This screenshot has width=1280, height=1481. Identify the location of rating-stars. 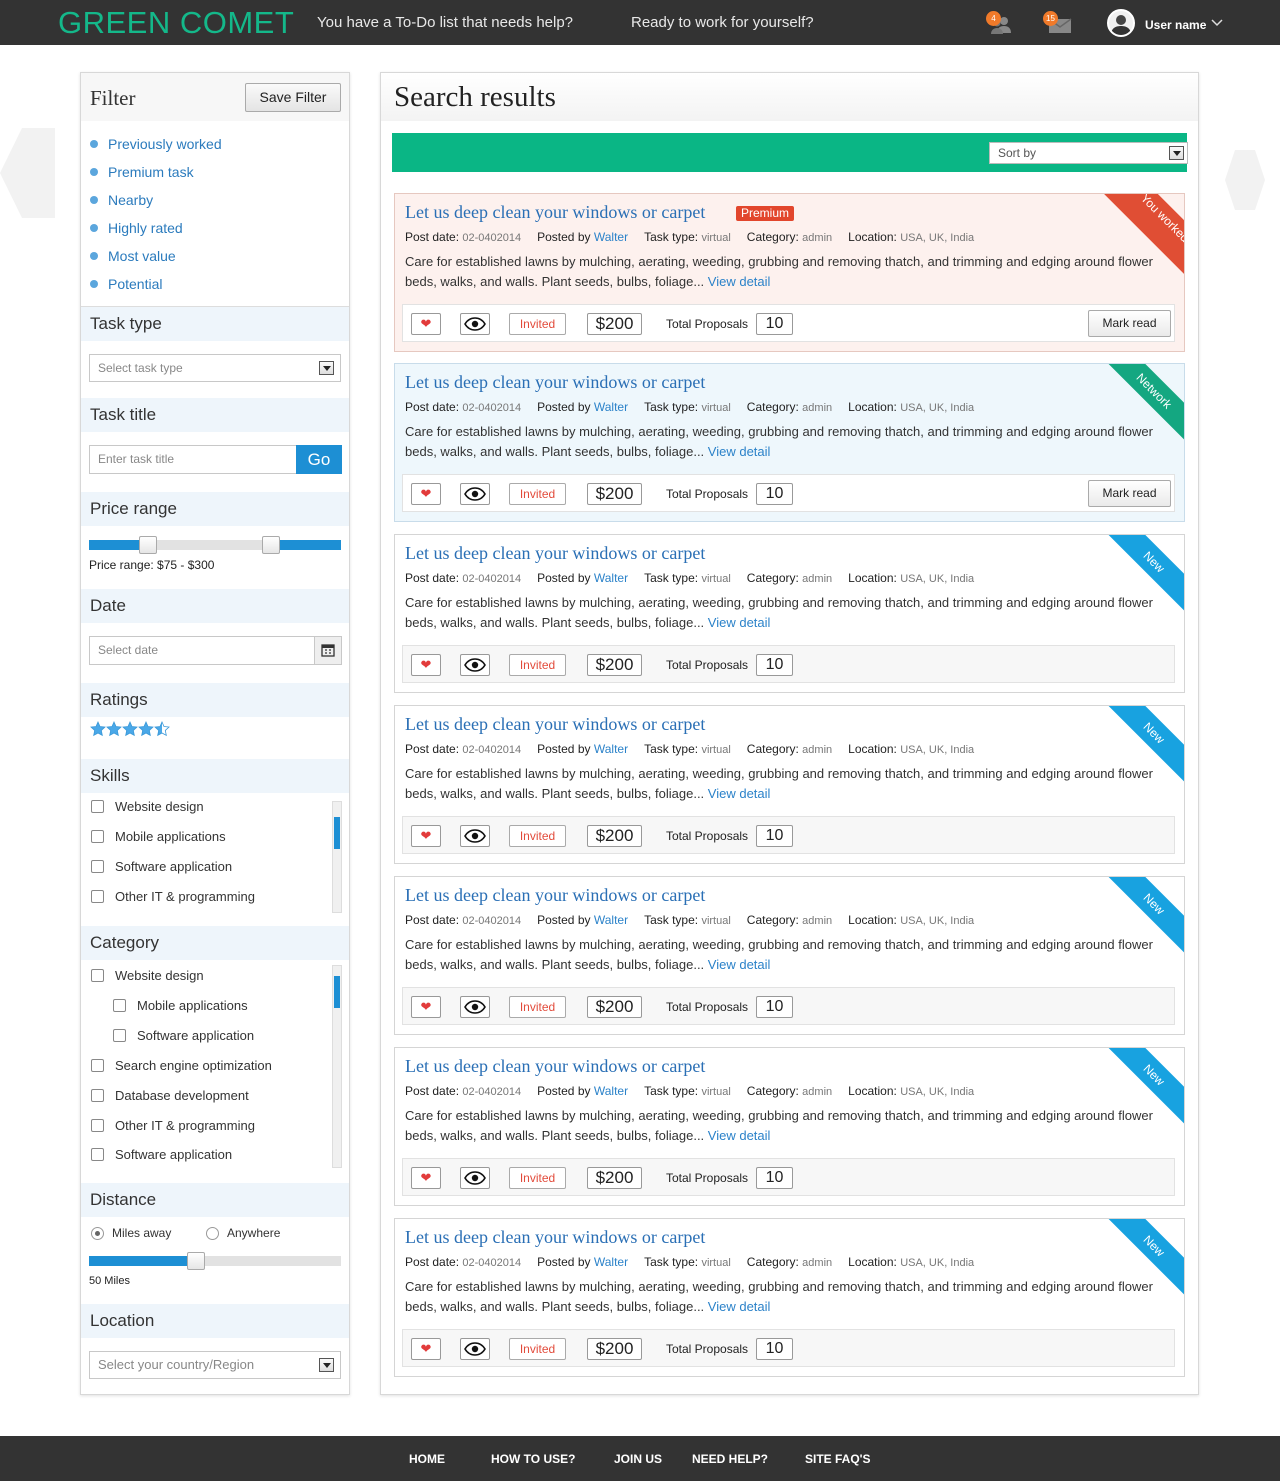
(130, 731).